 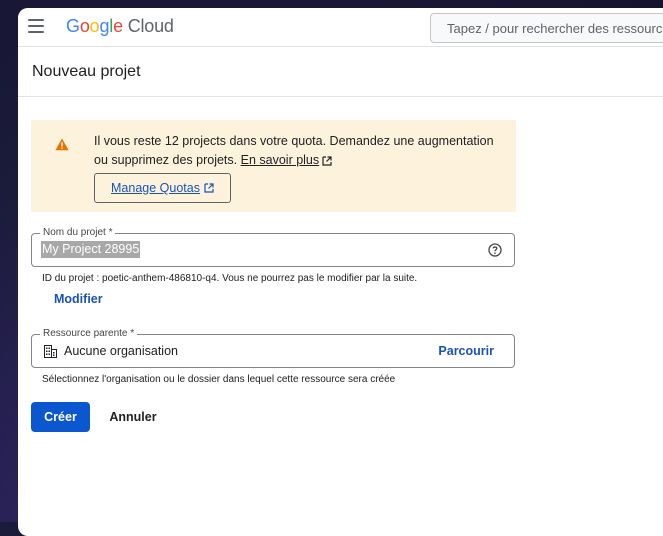 What do you see at coordinates (60, 417) in the screenshot?
I see `create-button: Créer` at bounding box center [60, 417].